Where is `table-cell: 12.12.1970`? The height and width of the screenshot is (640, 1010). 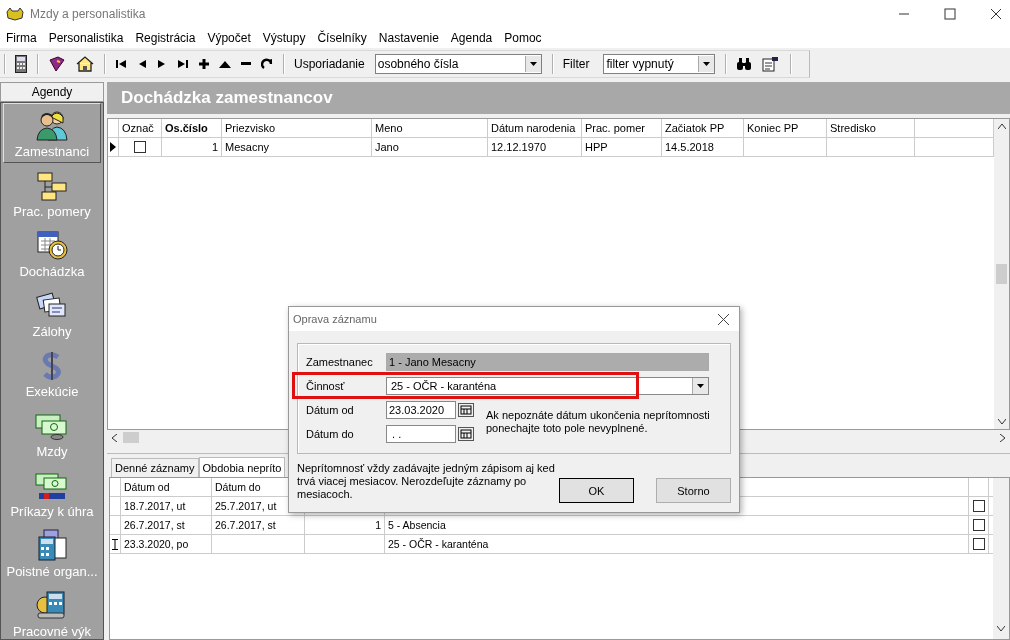
table-cell: 12.12.1970 is located at coordinates (519, 147).